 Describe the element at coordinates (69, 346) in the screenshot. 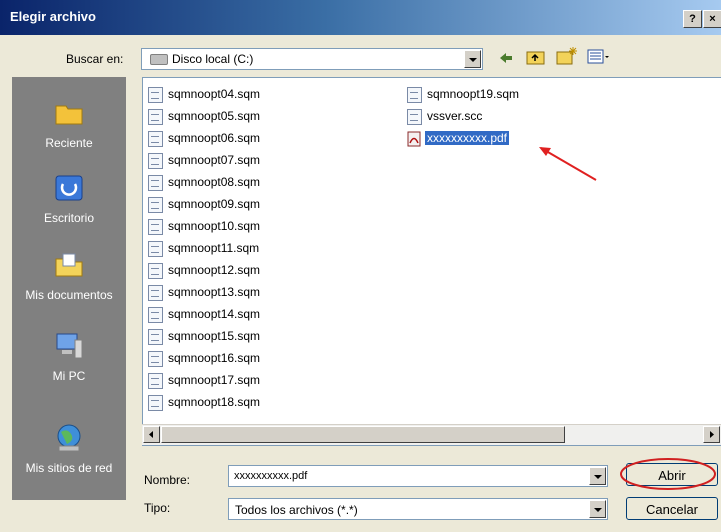

I see `my-computer-icon` at that location.